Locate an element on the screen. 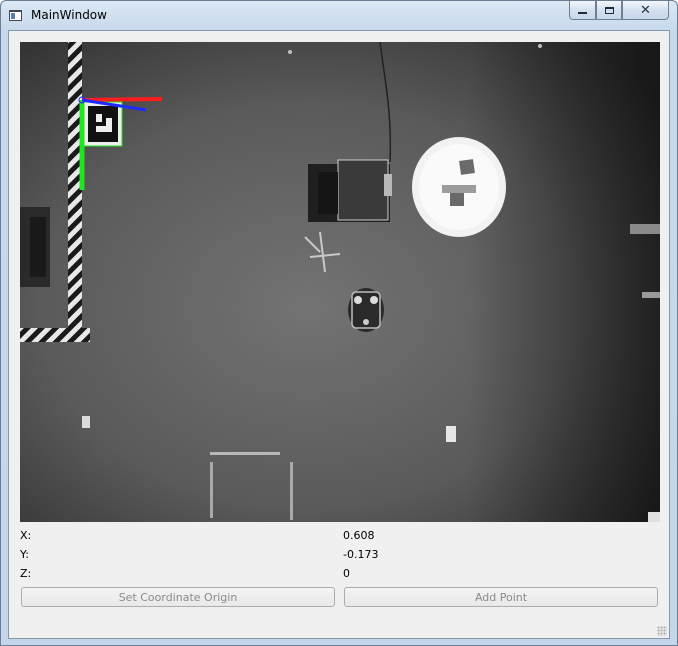  maximize-icon is located at coordinates (609, 10).